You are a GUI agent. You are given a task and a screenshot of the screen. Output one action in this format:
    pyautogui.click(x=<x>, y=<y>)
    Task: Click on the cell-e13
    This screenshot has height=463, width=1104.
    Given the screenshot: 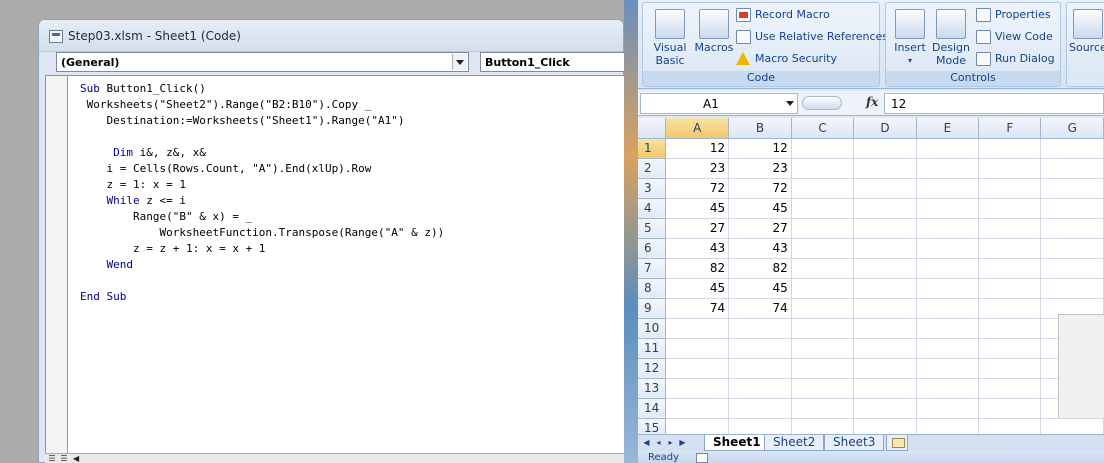 What is the action you would take?
    pyautogui.click(x=948, y=388)
    